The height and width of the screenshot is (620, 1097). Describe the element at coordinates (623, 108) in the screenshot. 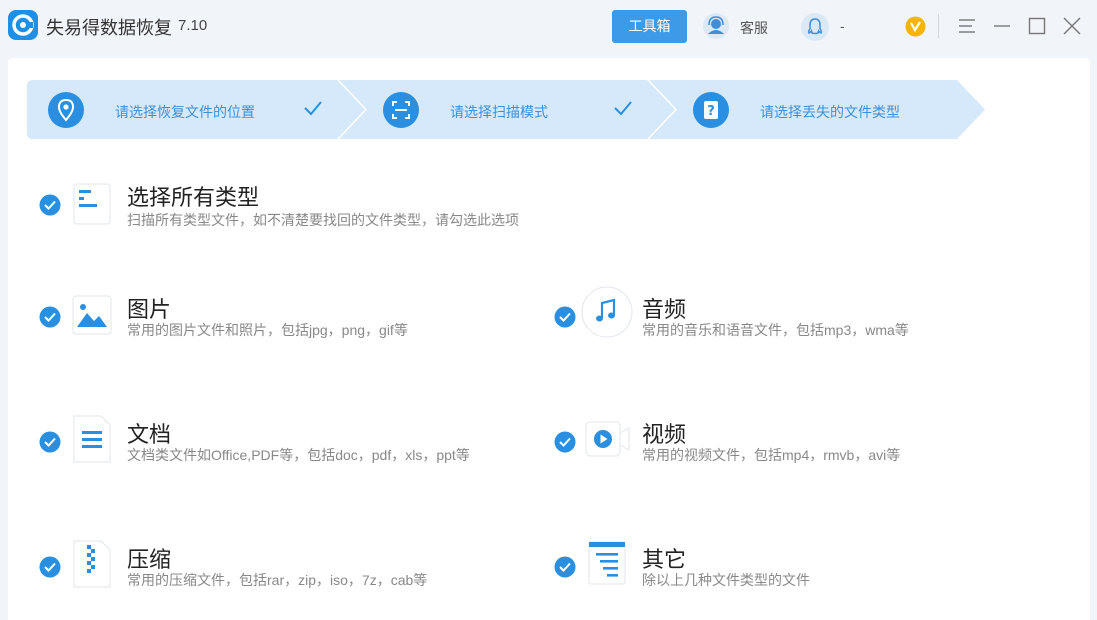

I see `step-2-checkmark-icon` at that location.